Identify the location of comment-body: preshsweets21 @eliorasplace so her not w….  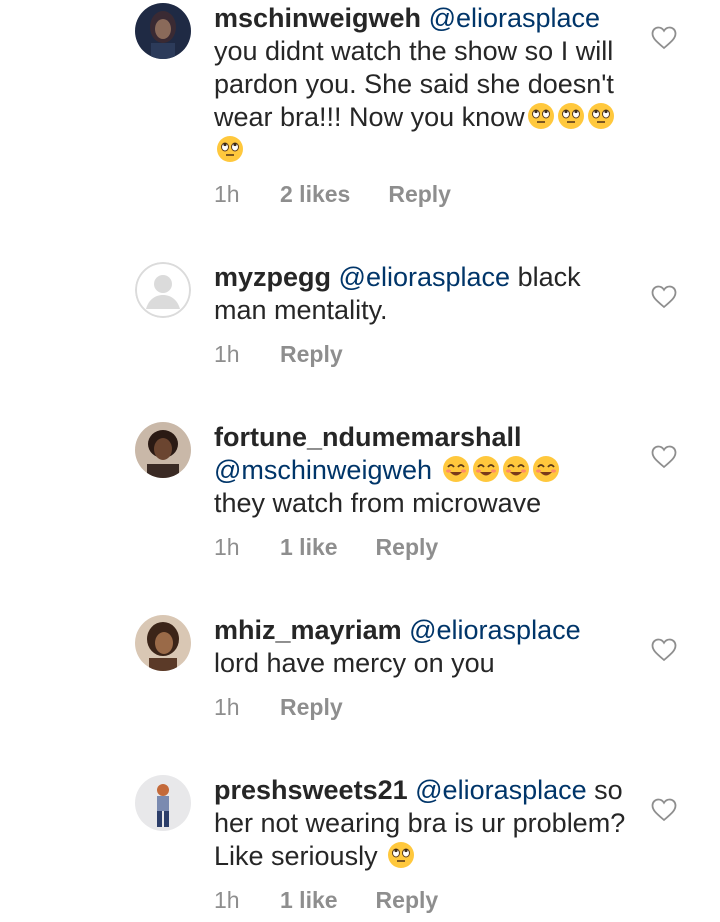
(424, 823).